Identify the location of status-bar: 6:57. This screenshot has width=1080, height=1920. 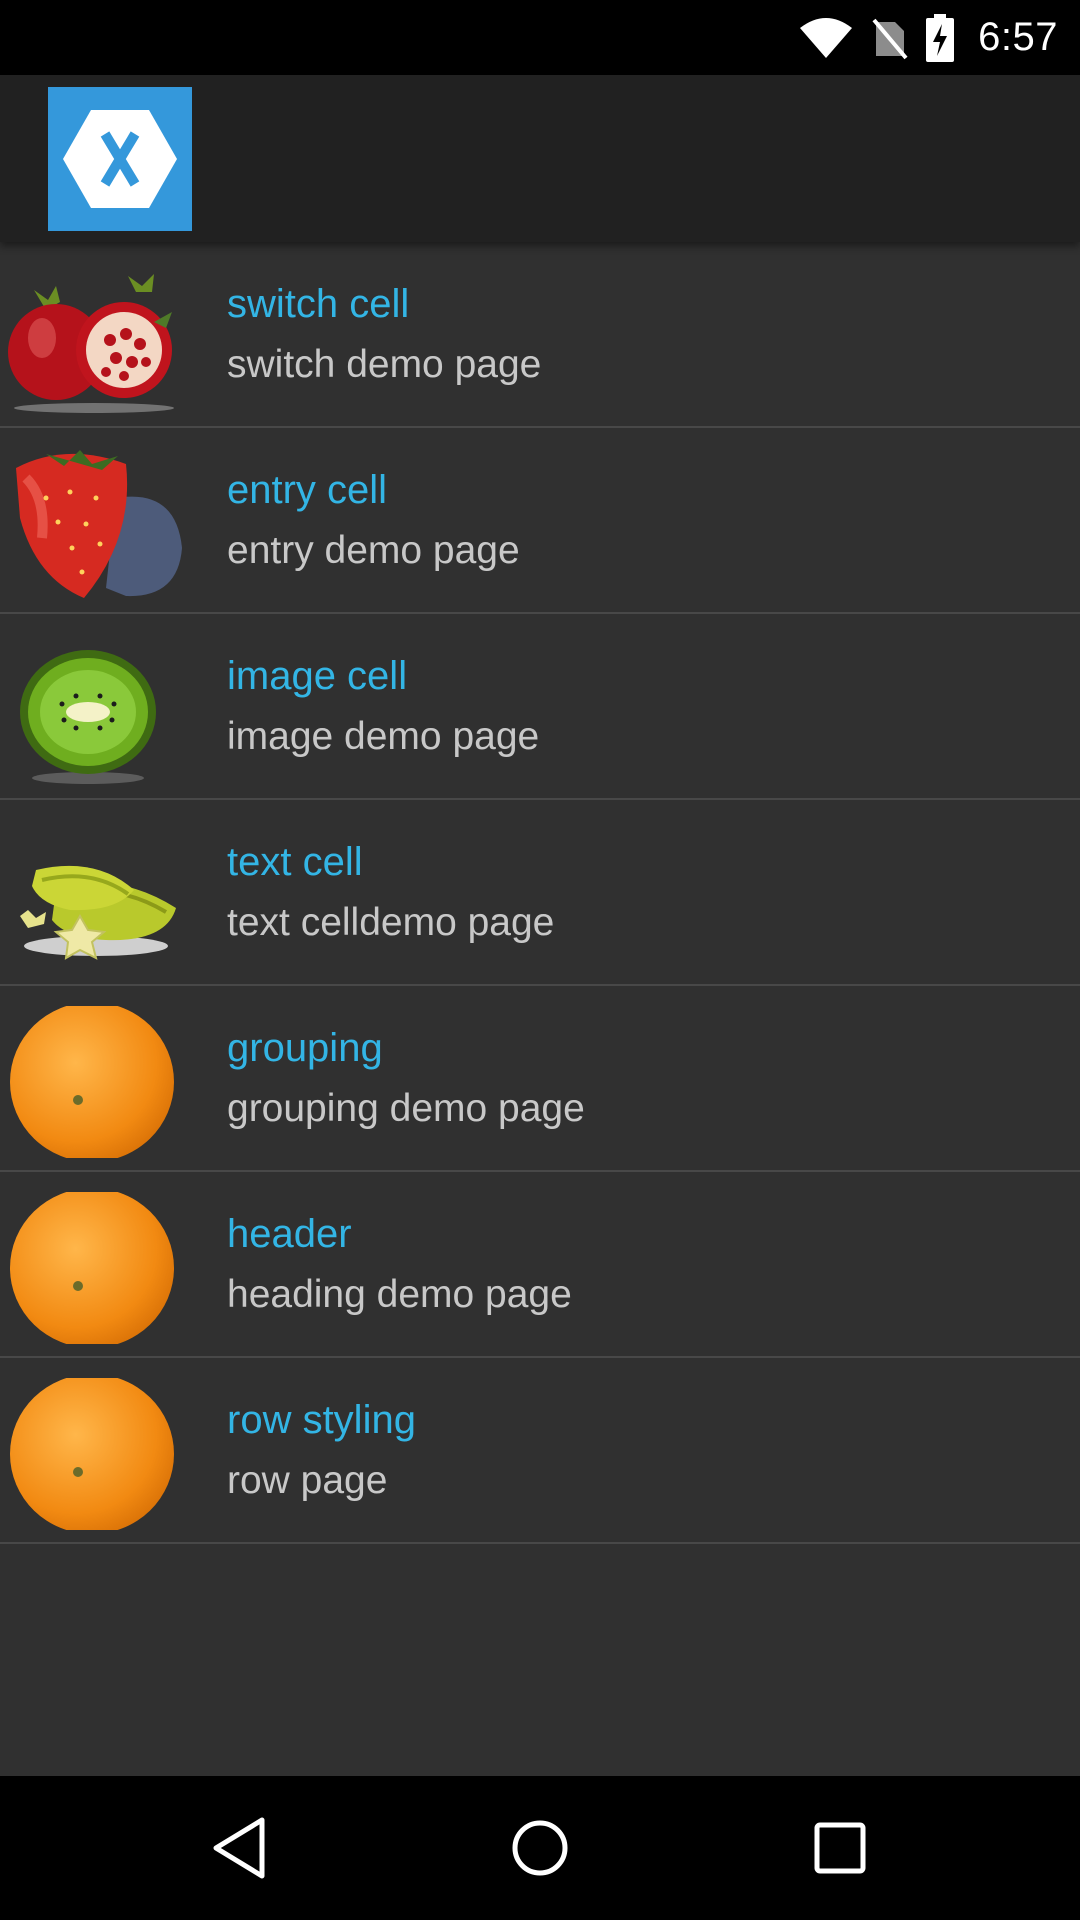
(540, 37).